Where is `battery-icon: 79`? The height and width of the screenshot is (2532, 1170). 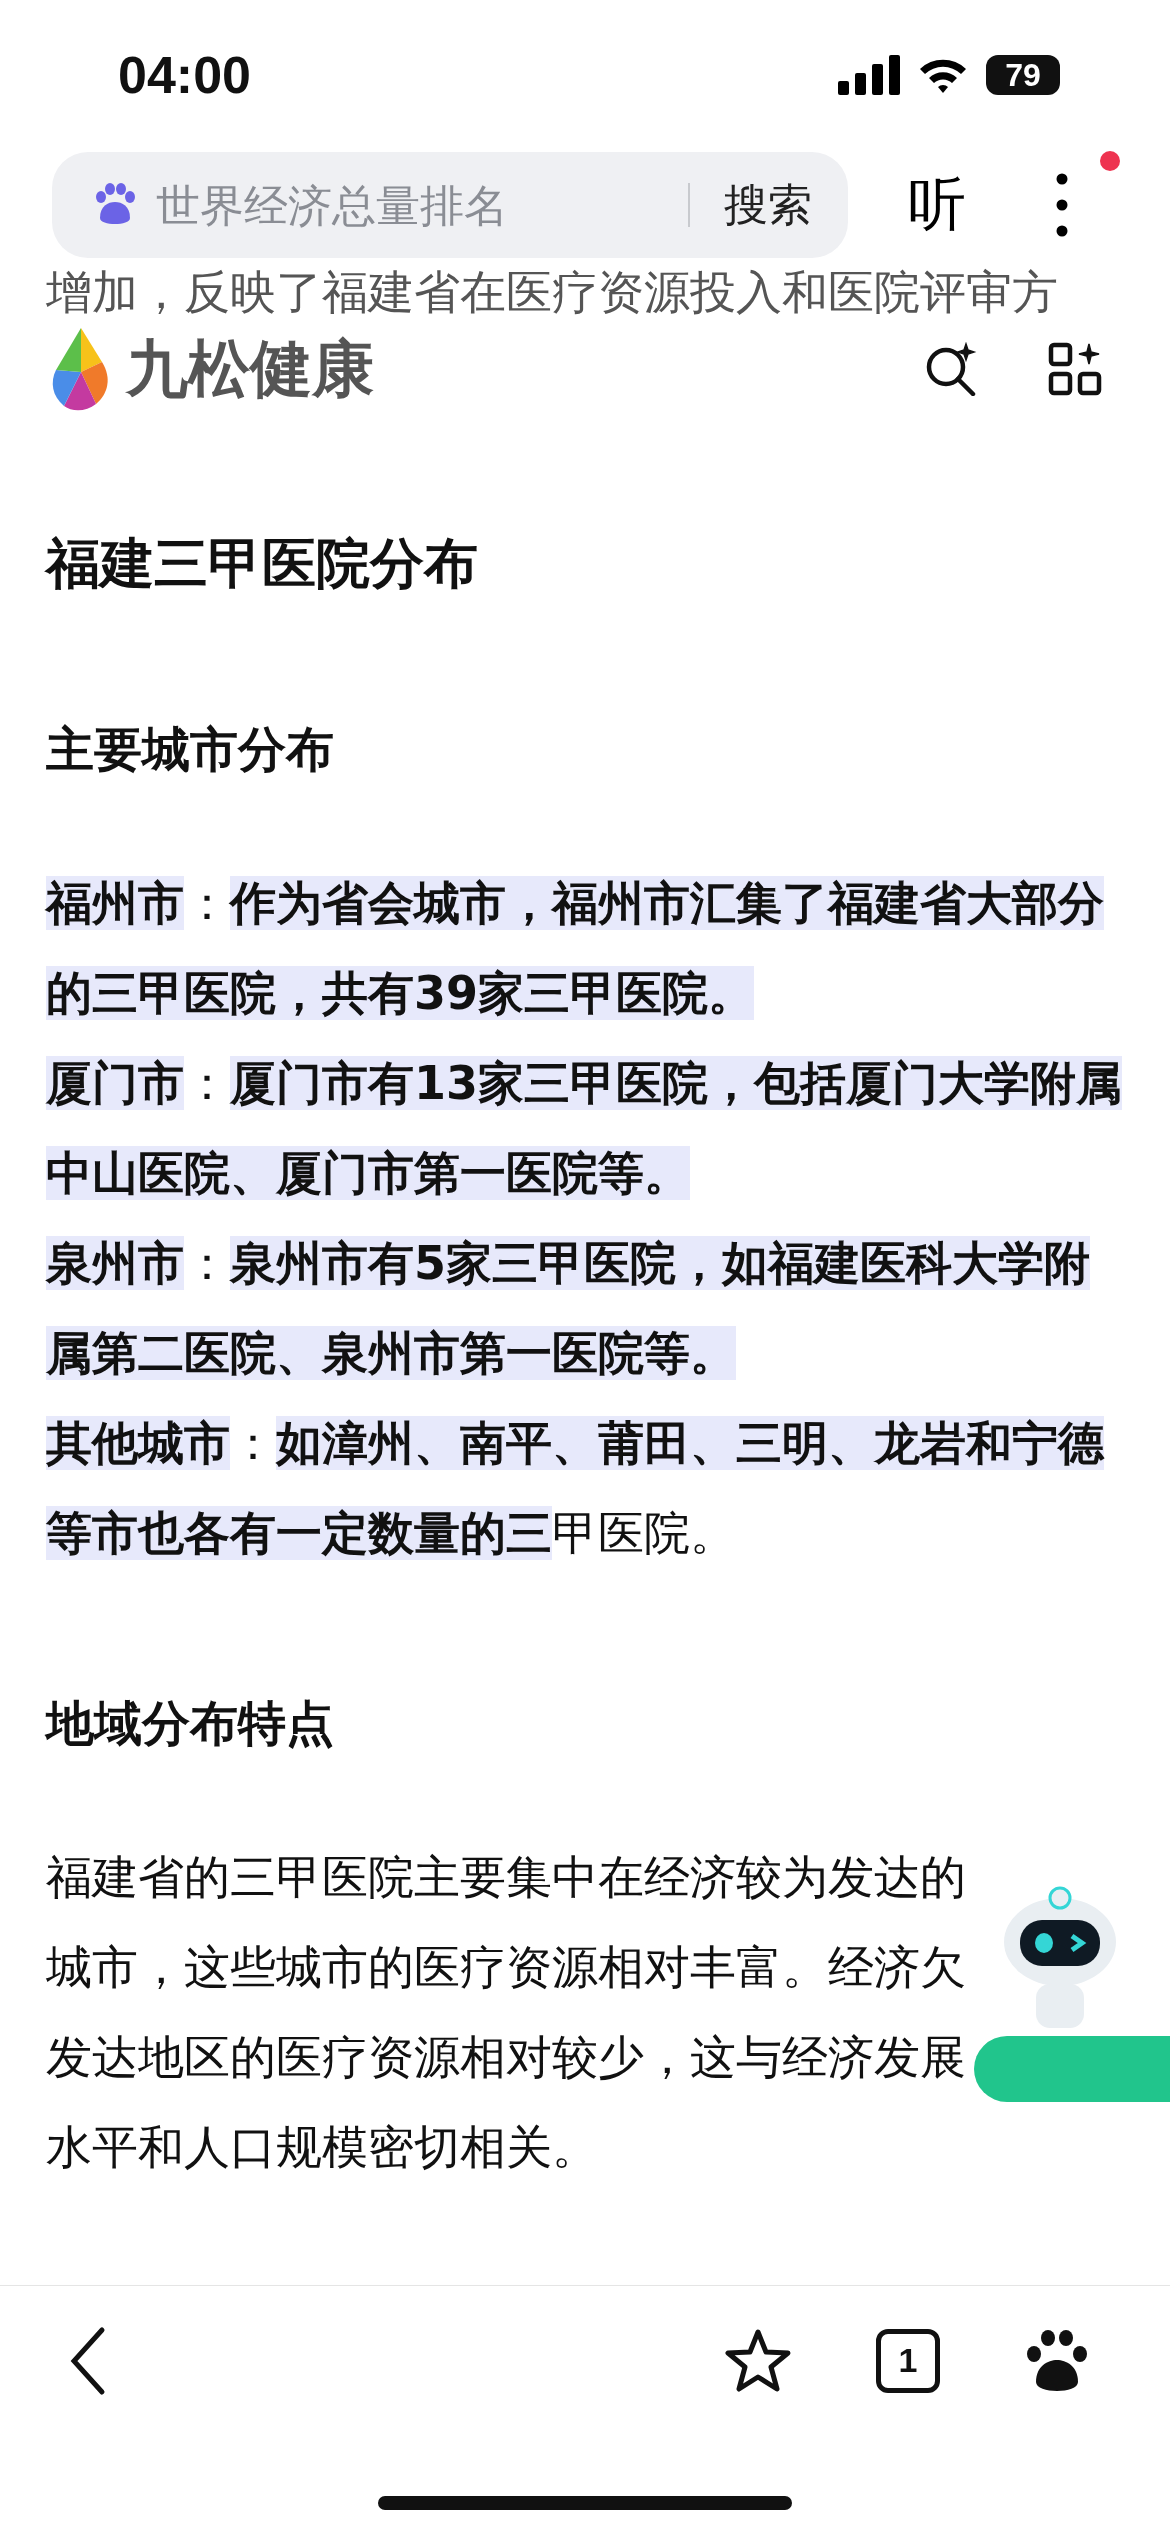 battery-icon: 79 is located at coordinates (1023, 75).